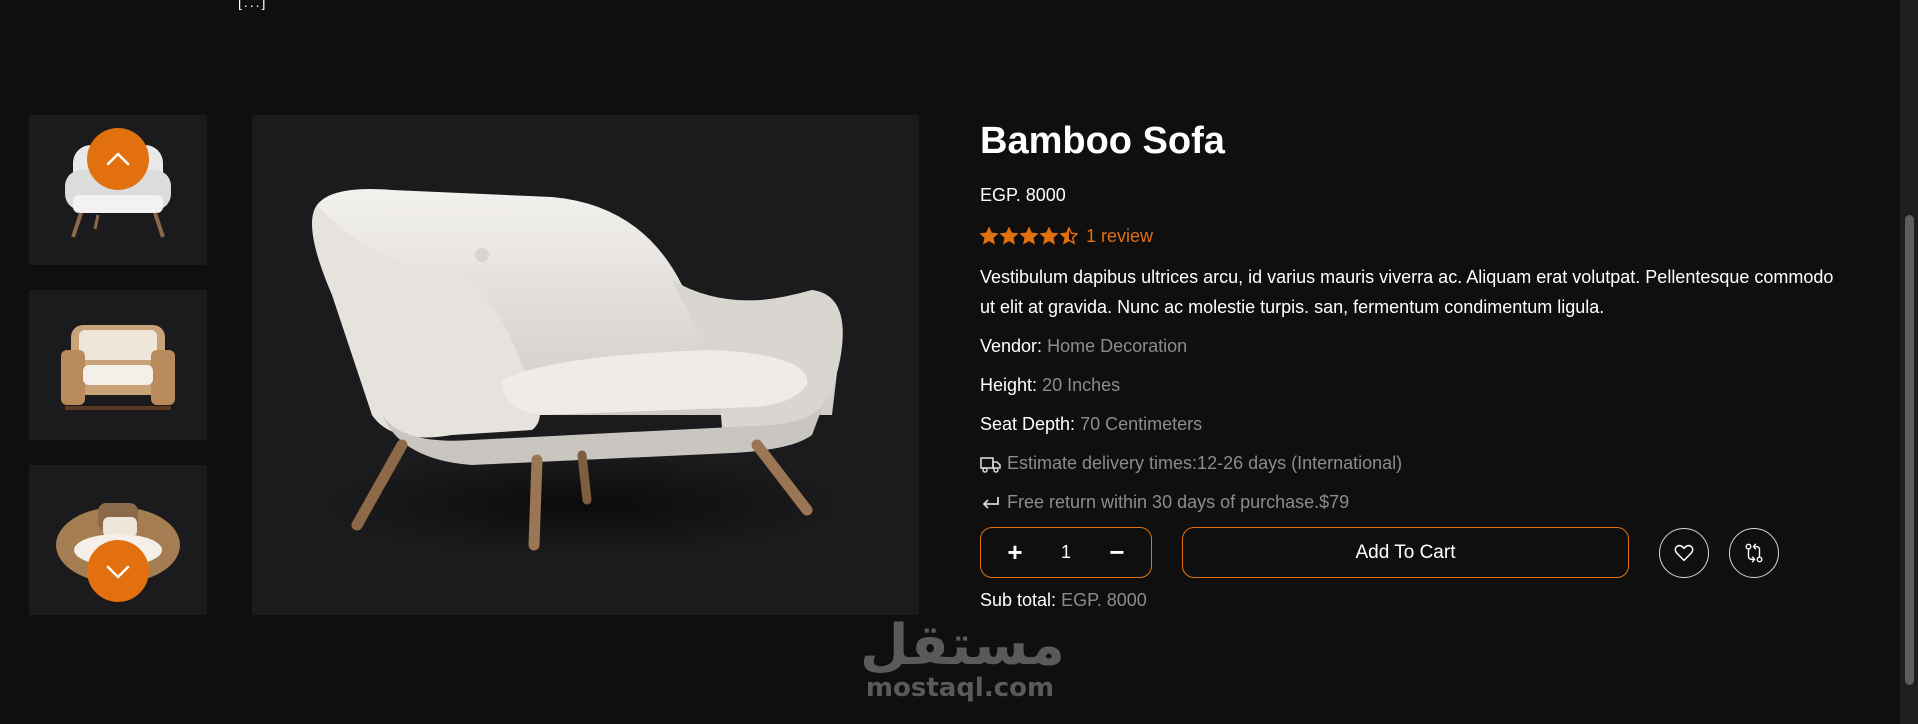  I want to click on spec-vendor: Vendor: Home Decoration, so click(1415, 346).